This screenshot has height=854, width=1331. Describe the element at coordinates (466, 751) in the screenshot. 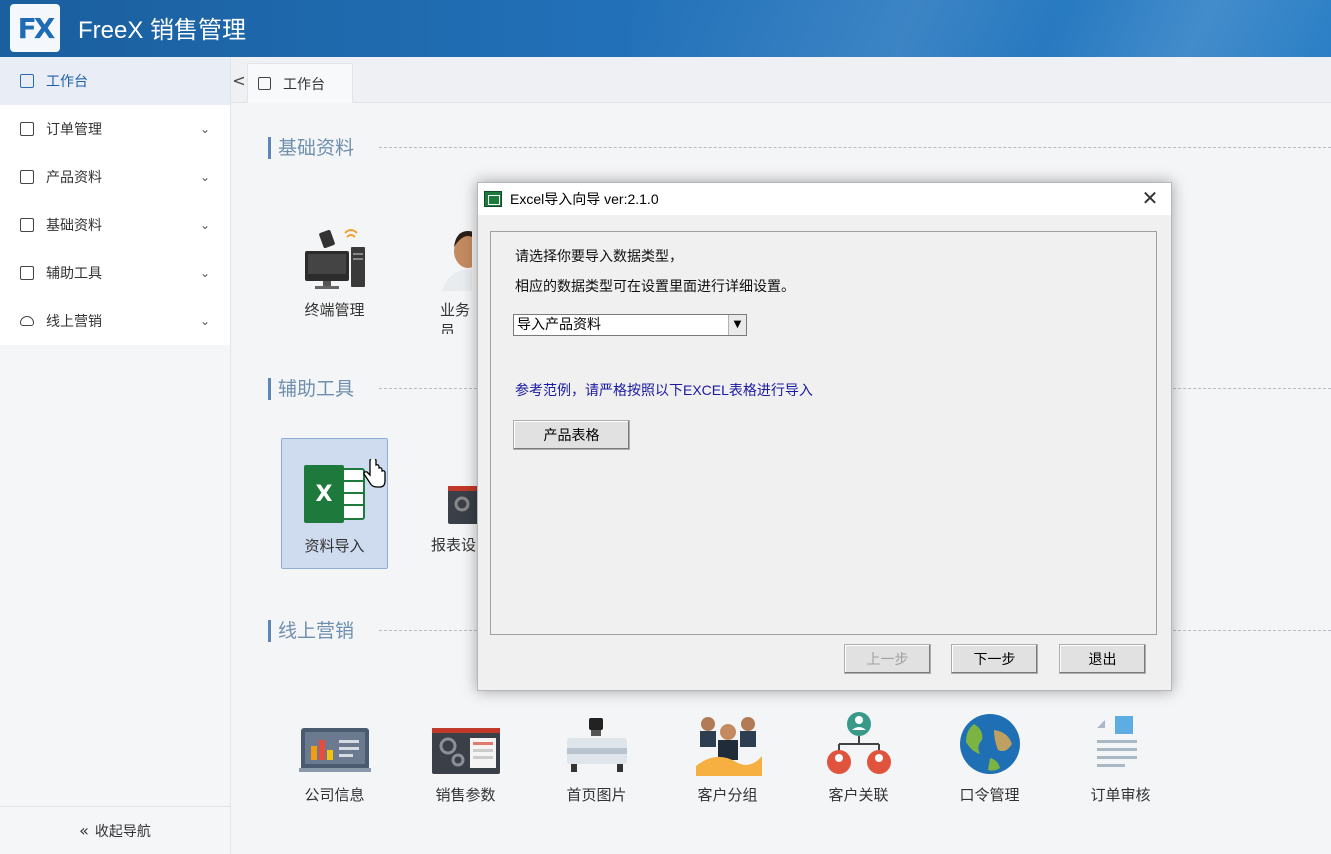

I see `sales-parameters-icon` at that location.